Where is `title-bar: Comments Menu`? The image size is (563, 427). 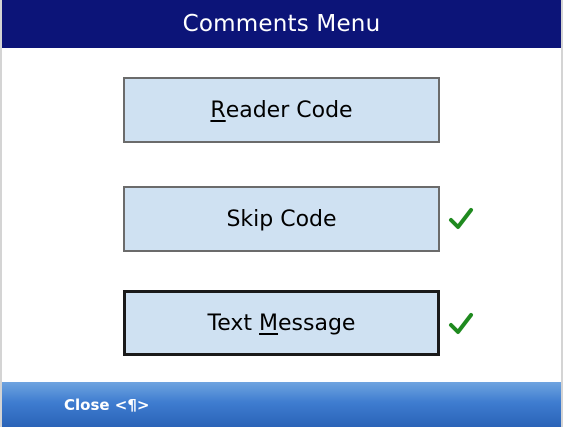
title-bar: Comments Menu is located at coordinates (281, 24).